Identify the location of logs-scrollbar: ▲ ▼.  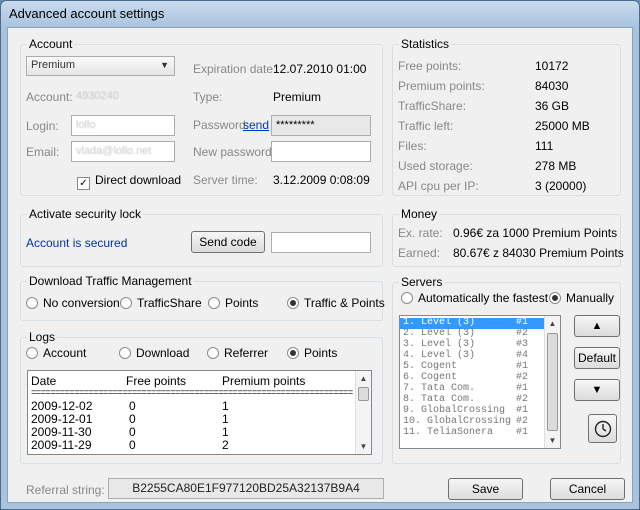
(363, 412).